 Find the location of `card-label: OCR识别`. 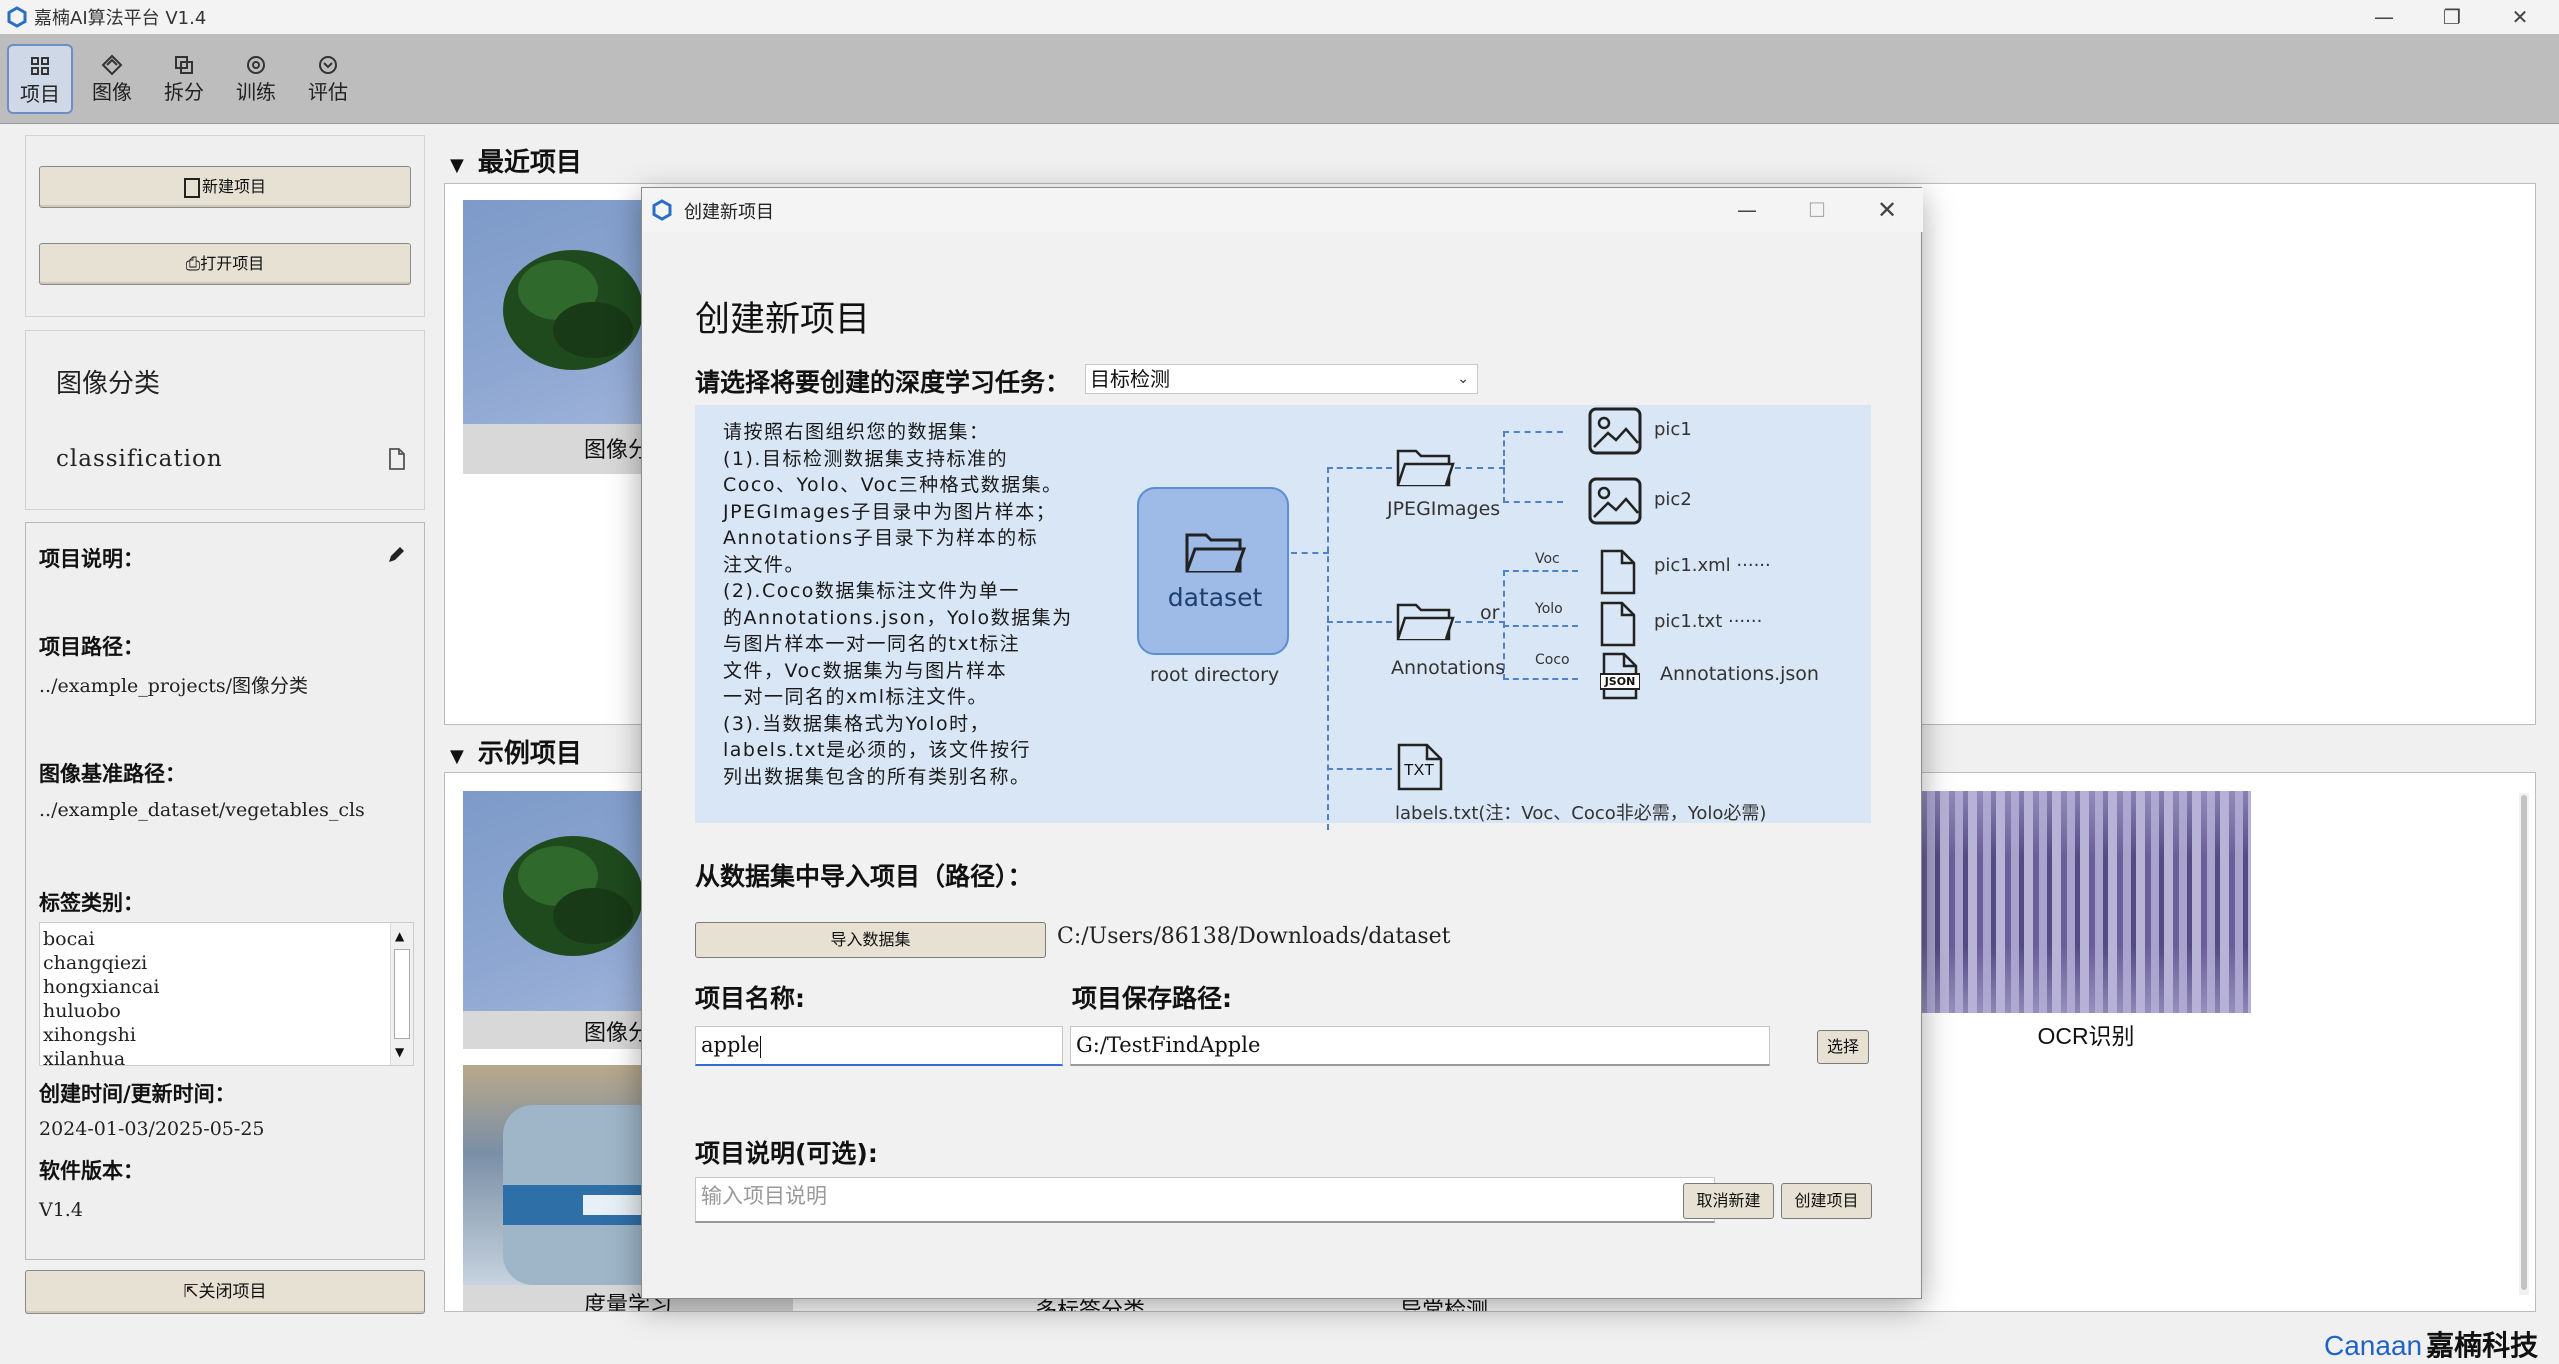

card-label: OCR识别 is located at coordinates (2086, 1036).